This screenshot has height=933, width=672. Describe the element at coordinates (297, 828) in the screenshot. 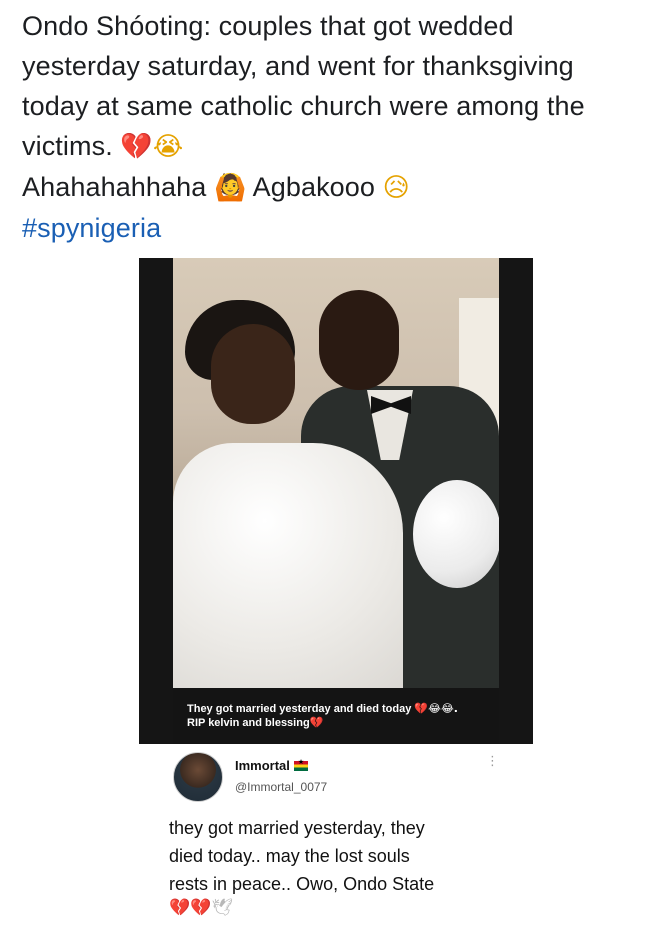

I see `tweet-body-line-1: they got married yesterday, they` at that location.